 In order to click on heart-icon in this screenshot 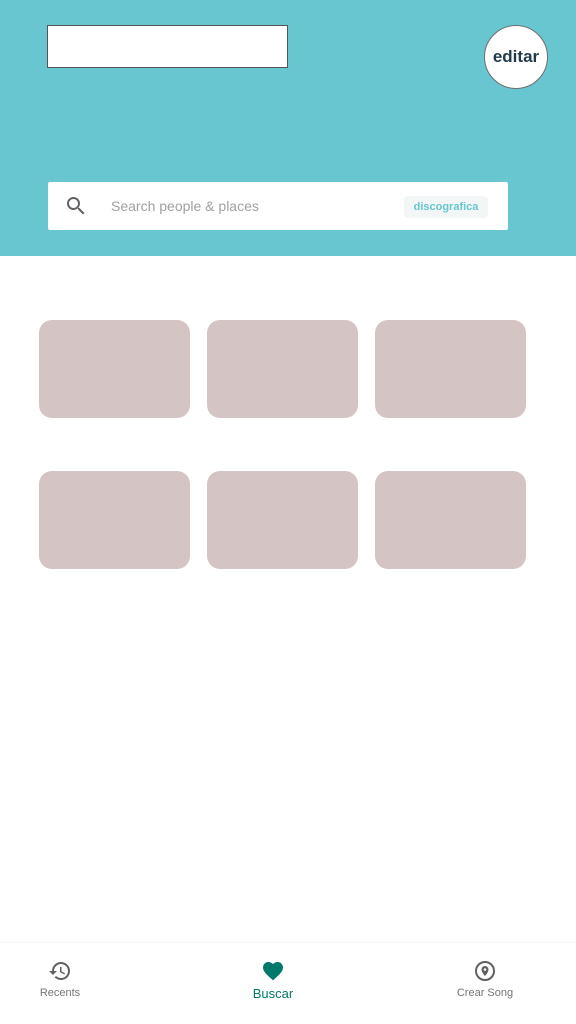, I will do `click(273, 971)`.